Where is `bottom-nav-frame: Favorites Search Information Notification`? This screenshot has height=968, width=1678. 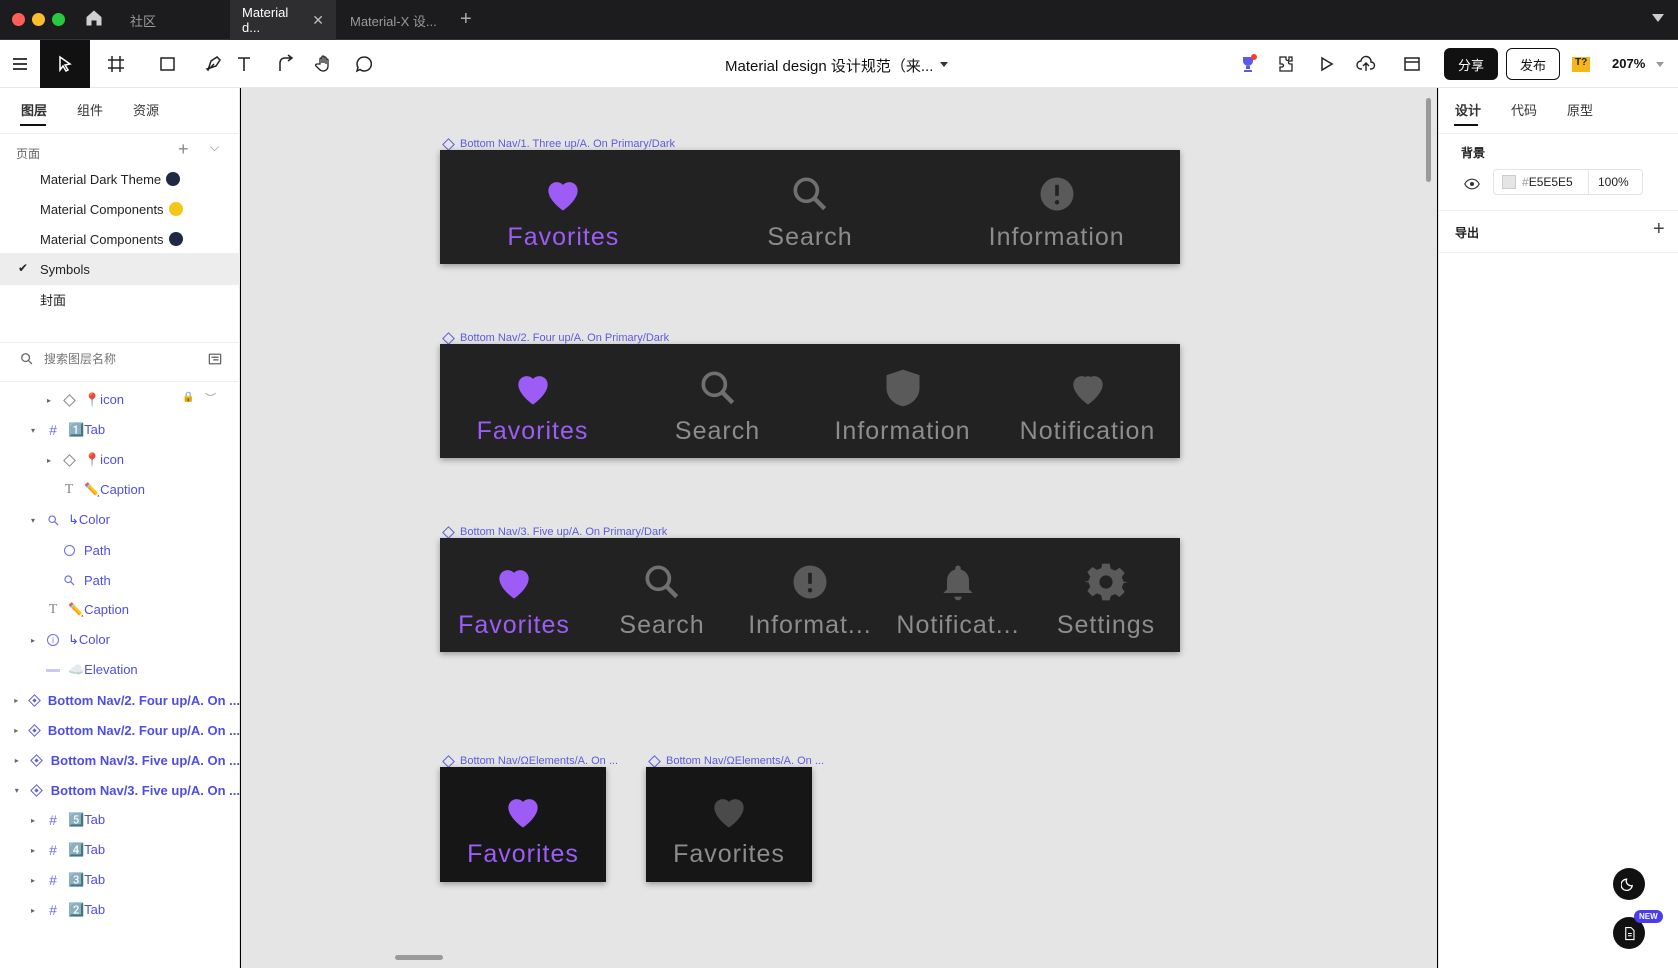 bottom-nav-frame: Favorites Search Information Notification is located at coordinates (810, 401).